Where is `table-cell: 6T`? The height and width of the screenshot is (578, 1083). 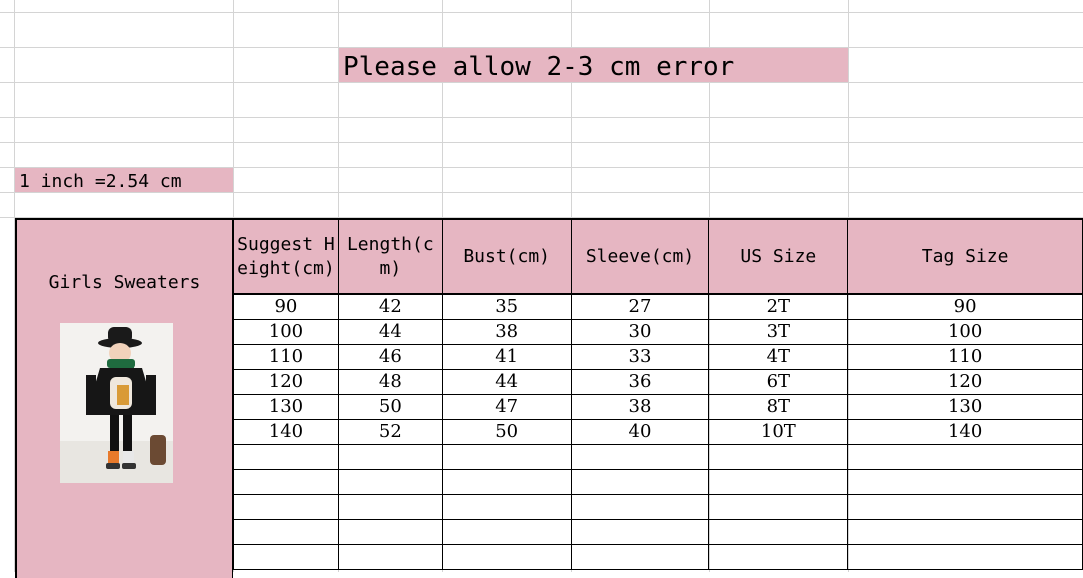 table-cell: 6T is located at coordinates (778, 382).